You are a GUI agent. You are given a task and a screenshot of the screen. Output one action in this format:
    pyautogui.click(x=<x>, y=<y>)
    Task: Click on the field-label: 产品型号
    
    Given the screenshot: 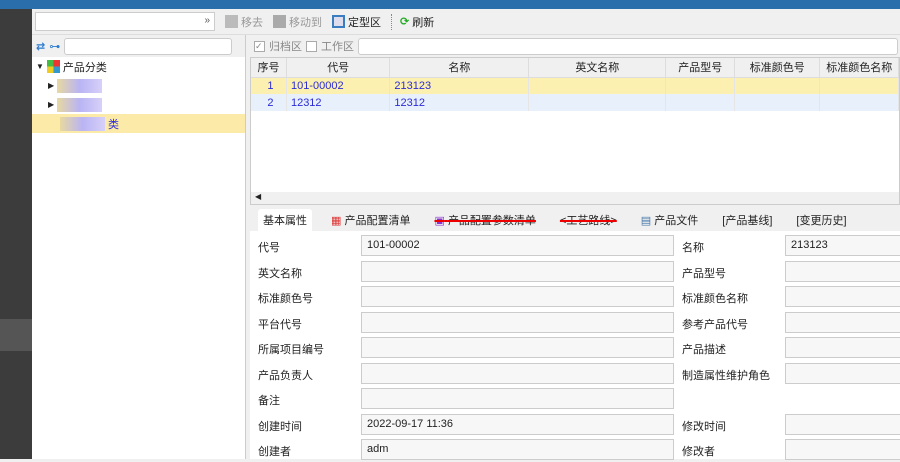 What is the action you would take?
    pyautogui.click(x=704, y=273)
    